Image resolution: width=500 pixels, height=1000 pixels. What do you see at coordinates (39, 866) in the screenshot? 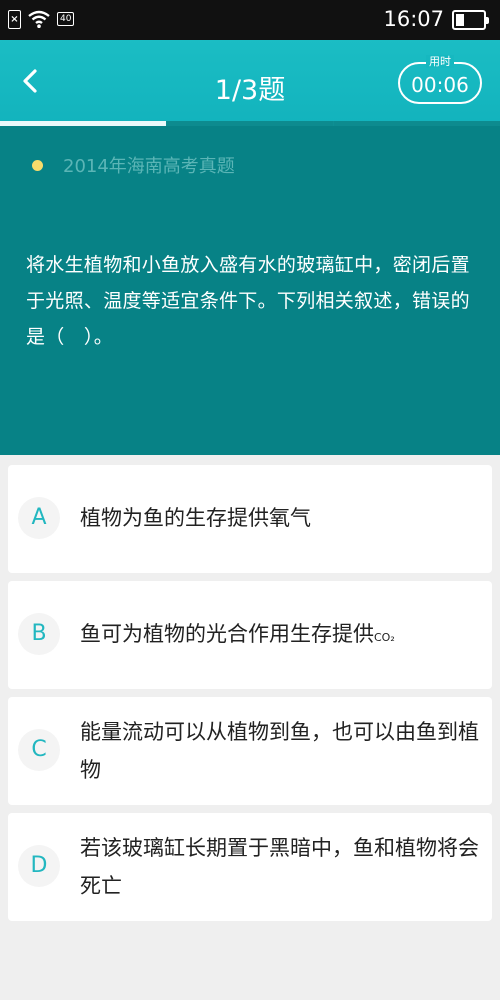
I see `option-letter-d: D` at bounding box center [39, 866].